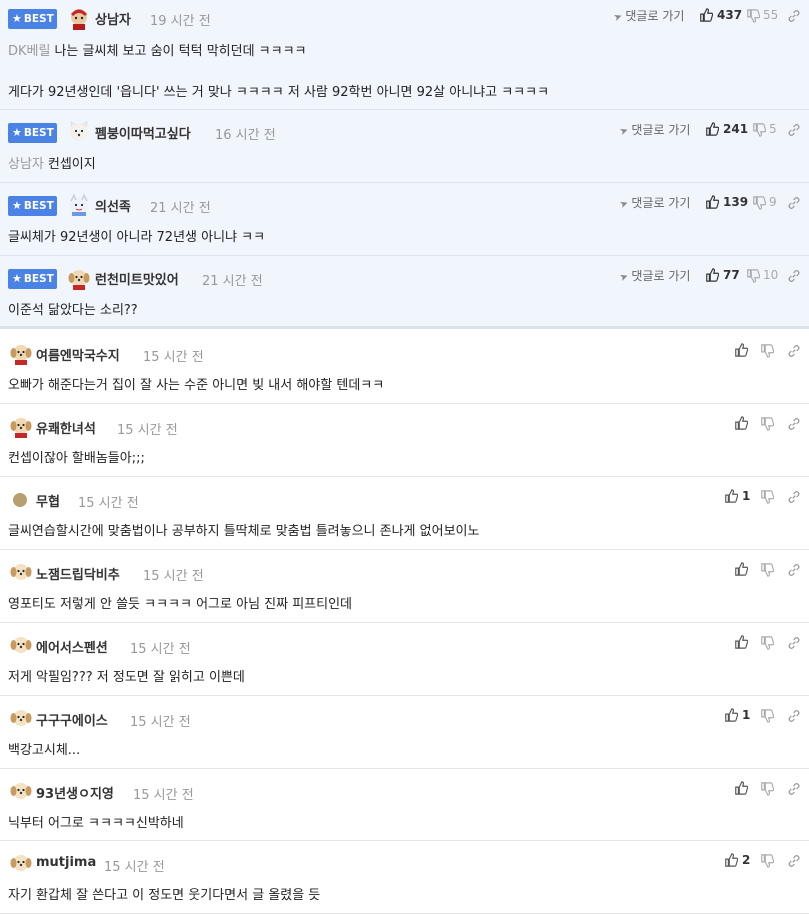  I want to click on nickname: 유쾌한녀석, so click(66, 427).